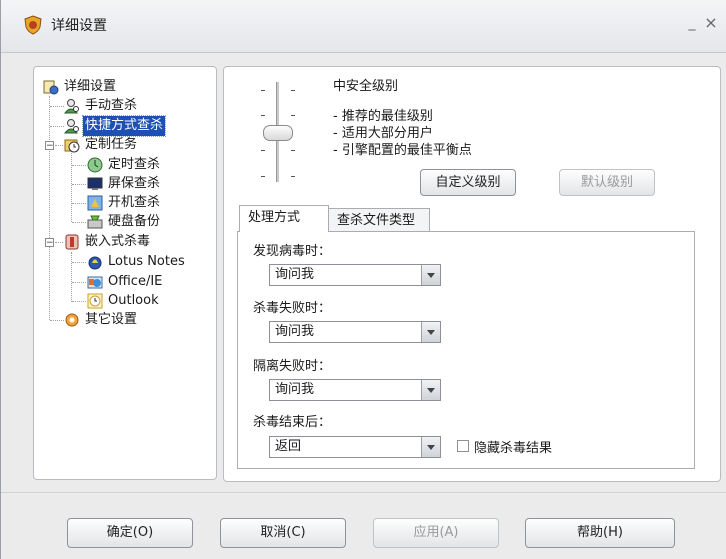  Describe the element at coordinates (463, 446) in the screenshot. I see `hide-results-checkbox` at that location.